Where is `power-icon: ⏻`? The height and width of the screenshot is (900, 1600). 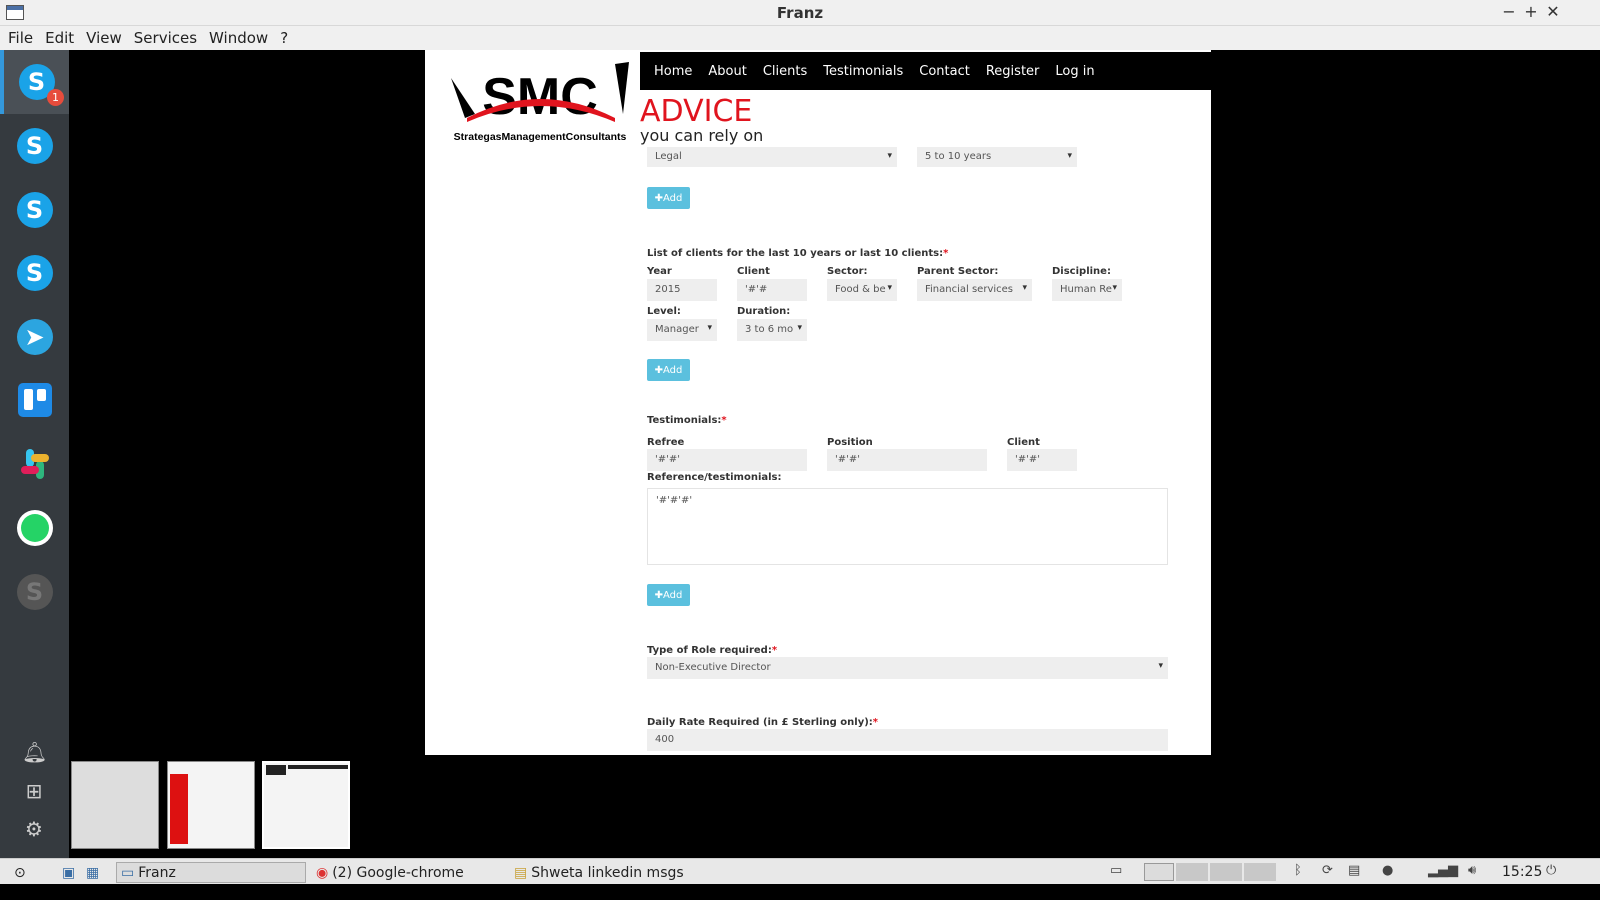 power-icon: ⏻ is located at coordinates (1551, 870).